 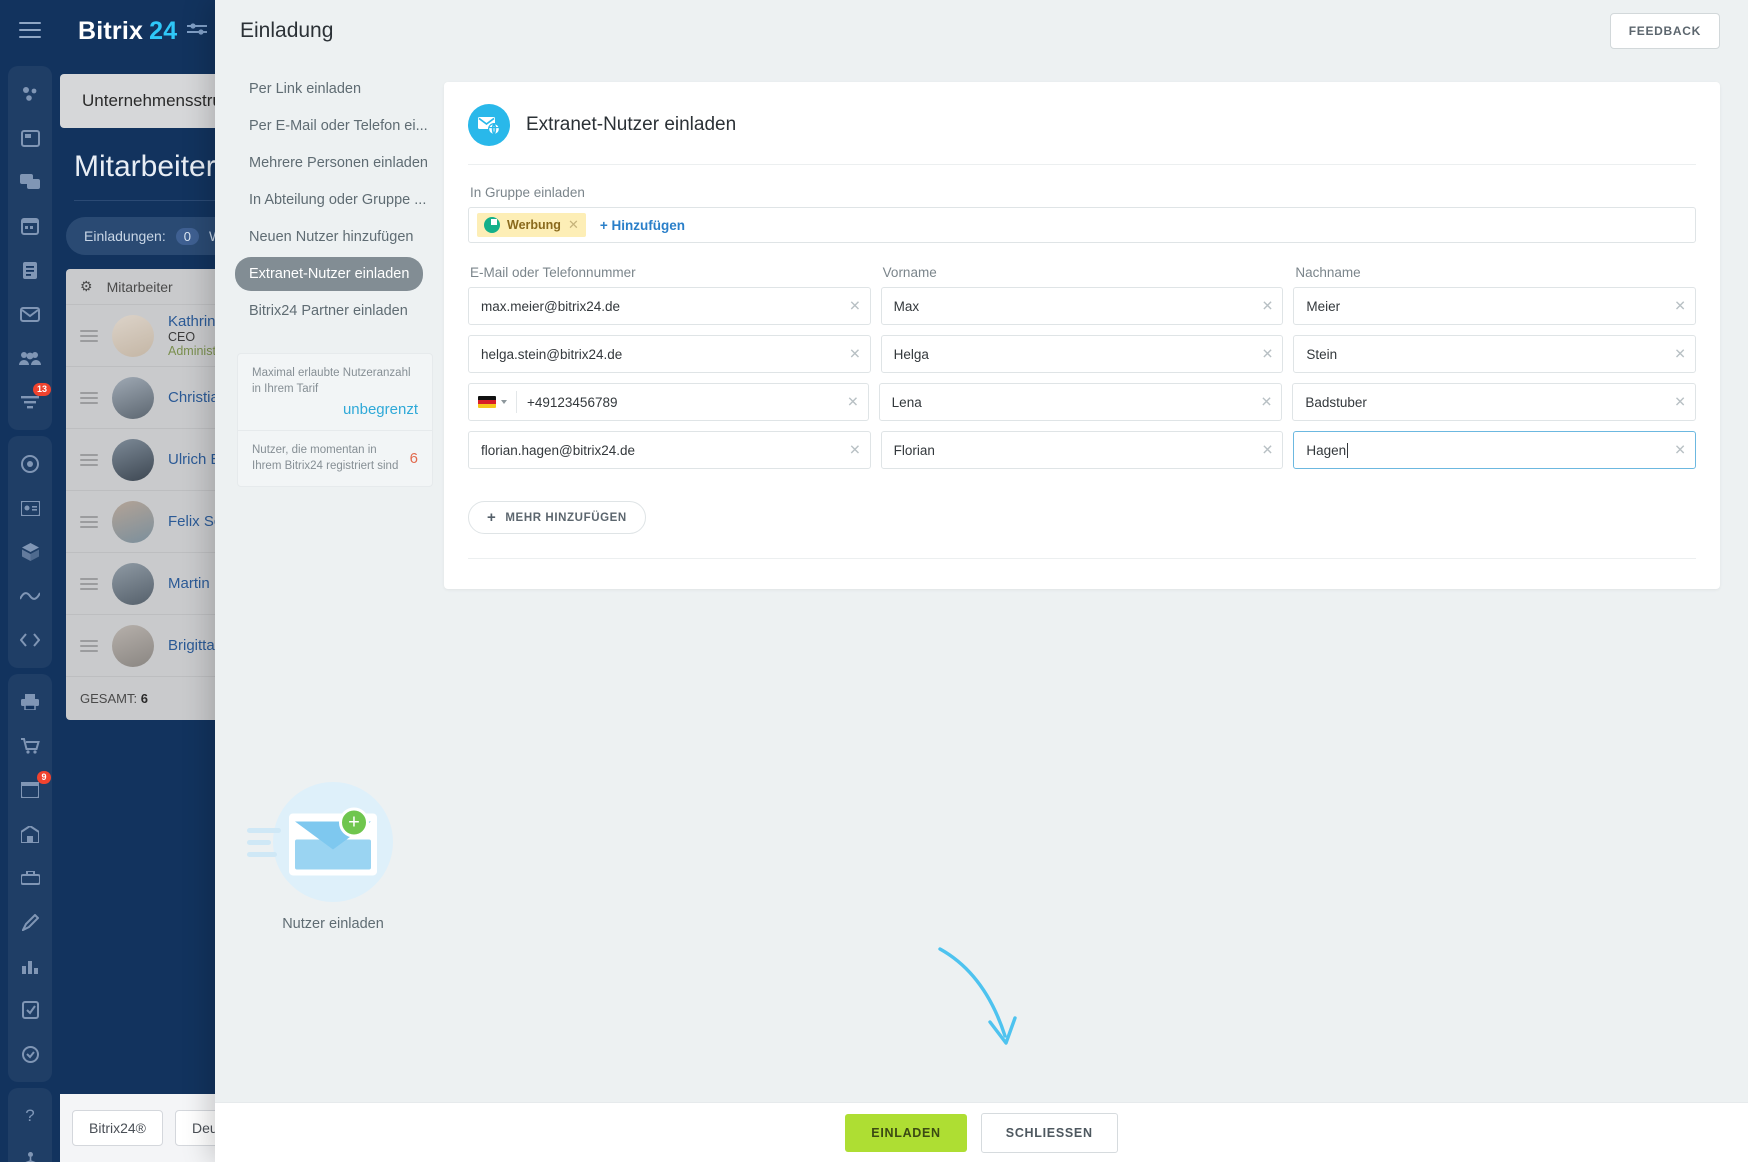 What do you see at coordinates (1049, 1132) in the screenshot?
I see `close-button: SCHLIESSEN` at bounding box center [1049, 1132].